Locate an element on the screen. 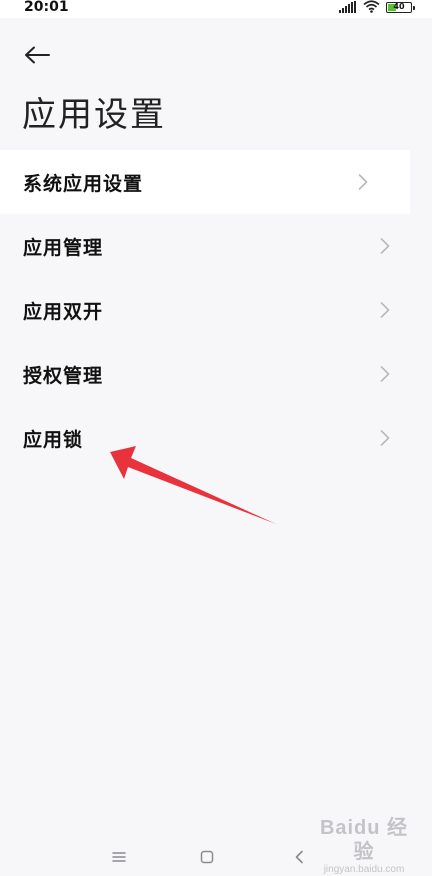 The image size is (432, 876). menu-item-label: 应用锁 is located at coordinates (53, 439).